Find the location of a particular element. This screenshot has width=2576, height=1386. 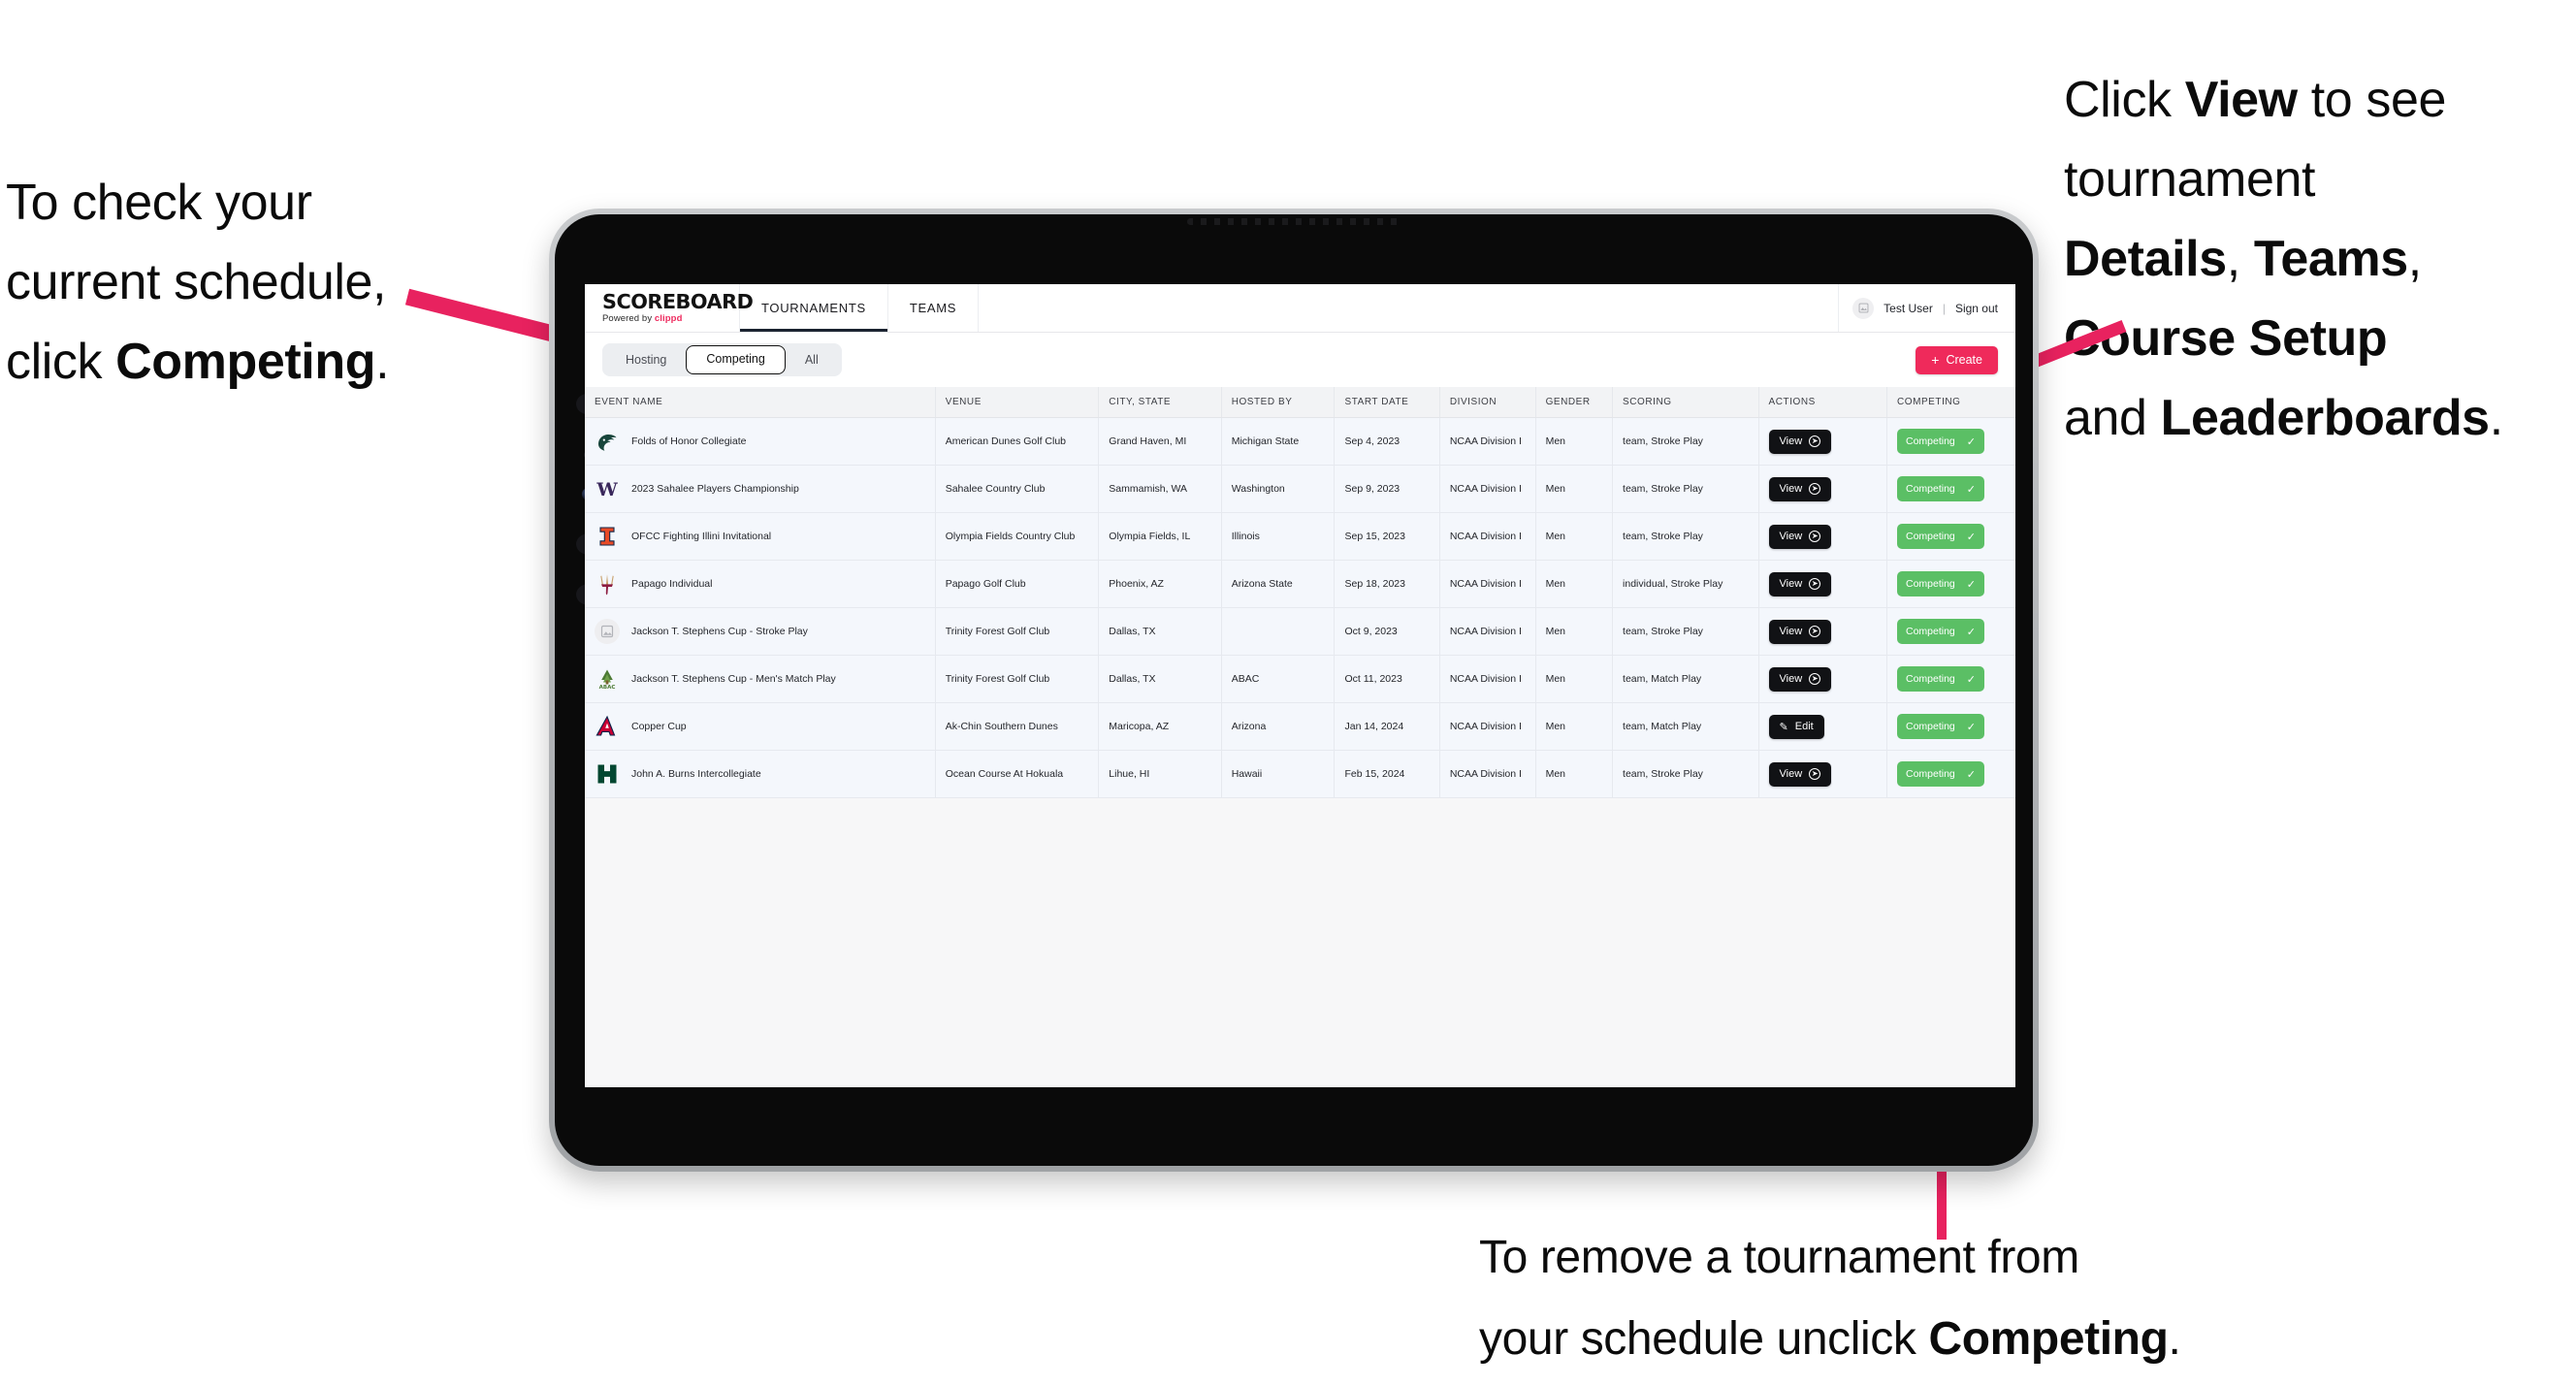

annotation-emphasis: Competing is located at coordinates (245, 362).